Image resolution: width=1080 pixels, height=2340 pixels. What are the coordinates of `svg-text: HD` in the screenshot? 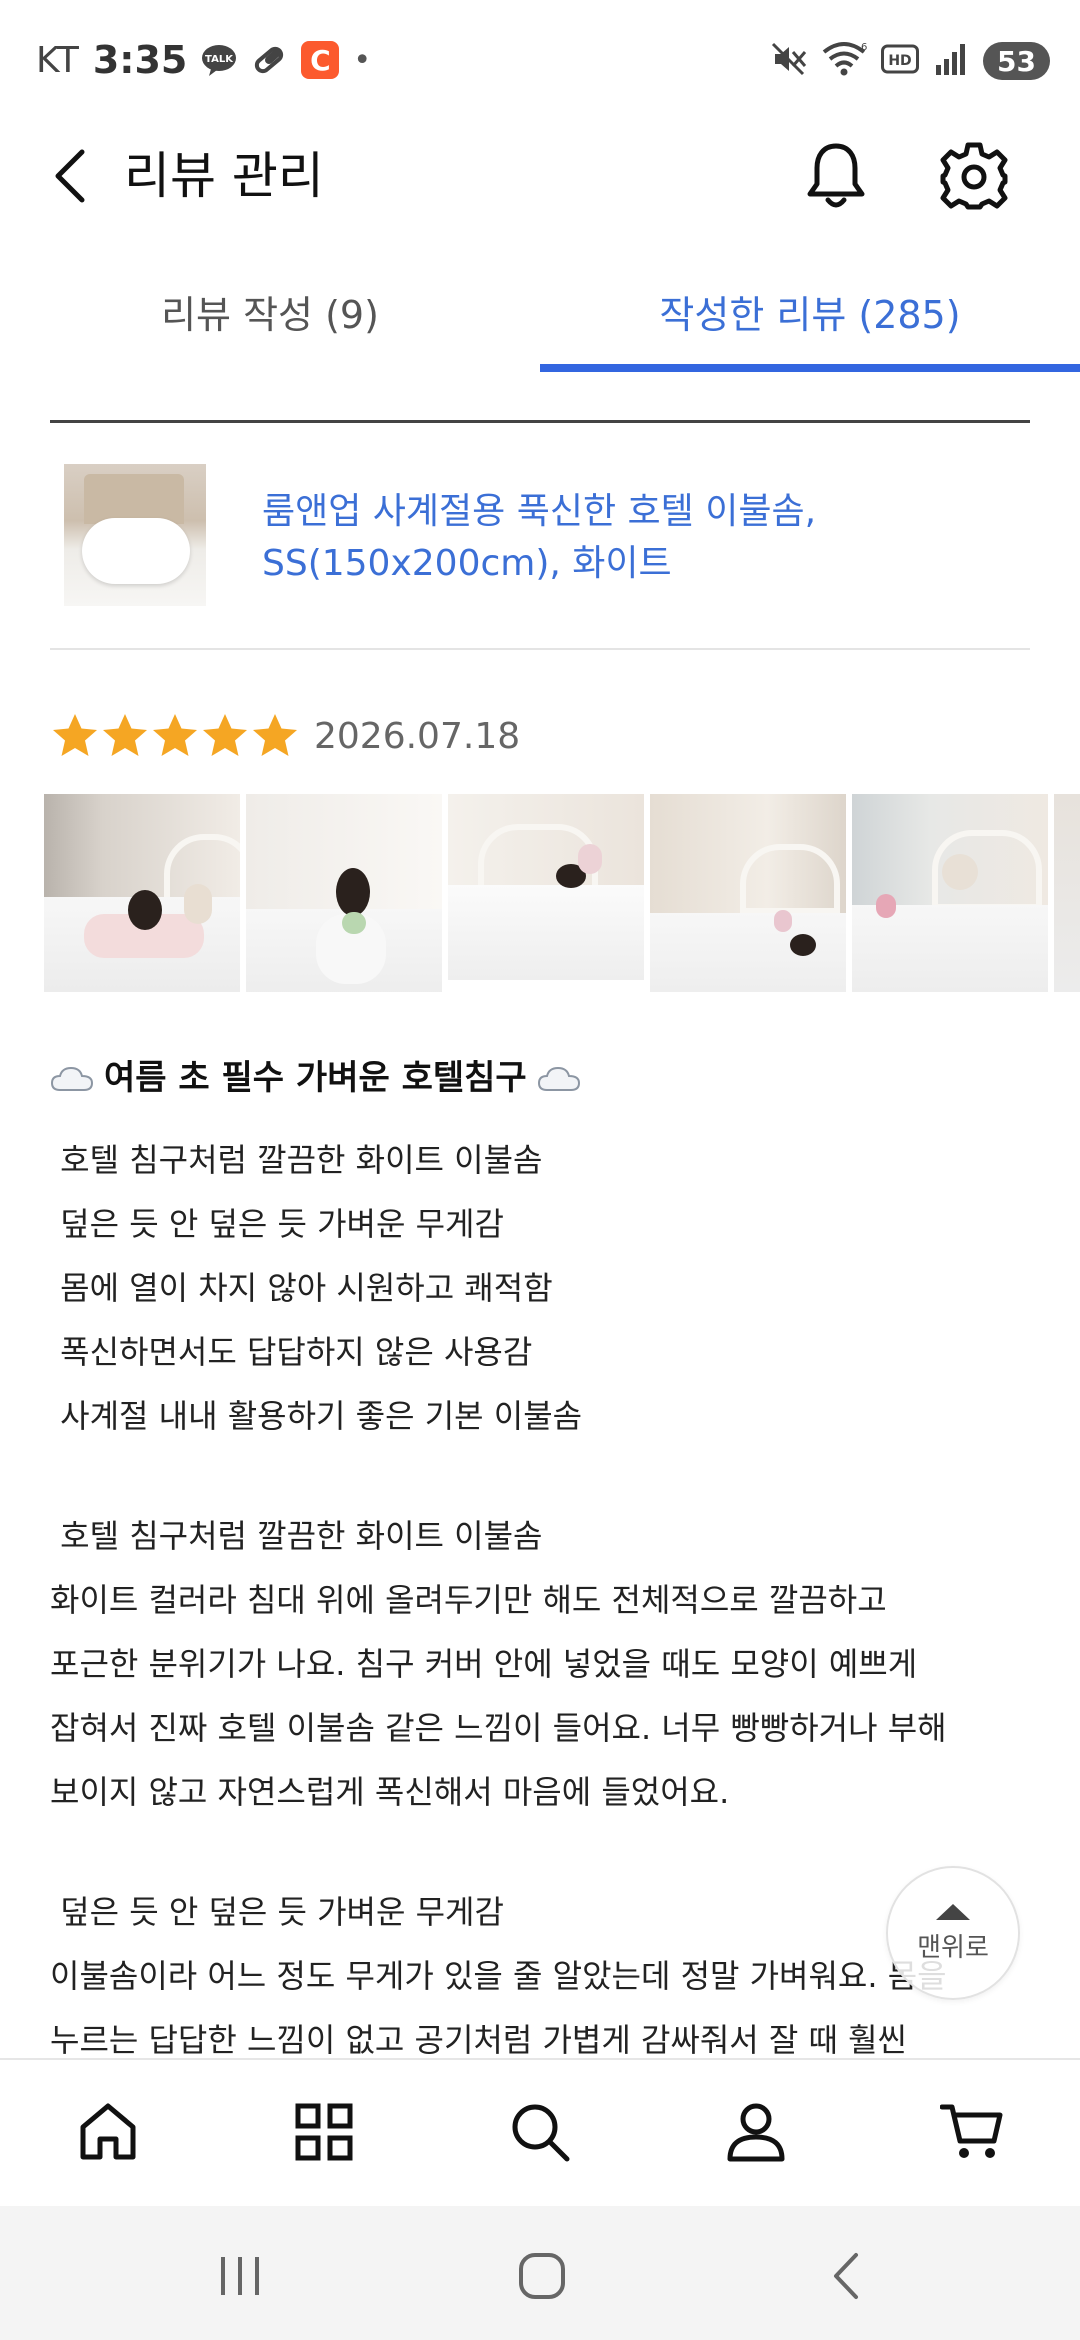 It's located at (899, 61).